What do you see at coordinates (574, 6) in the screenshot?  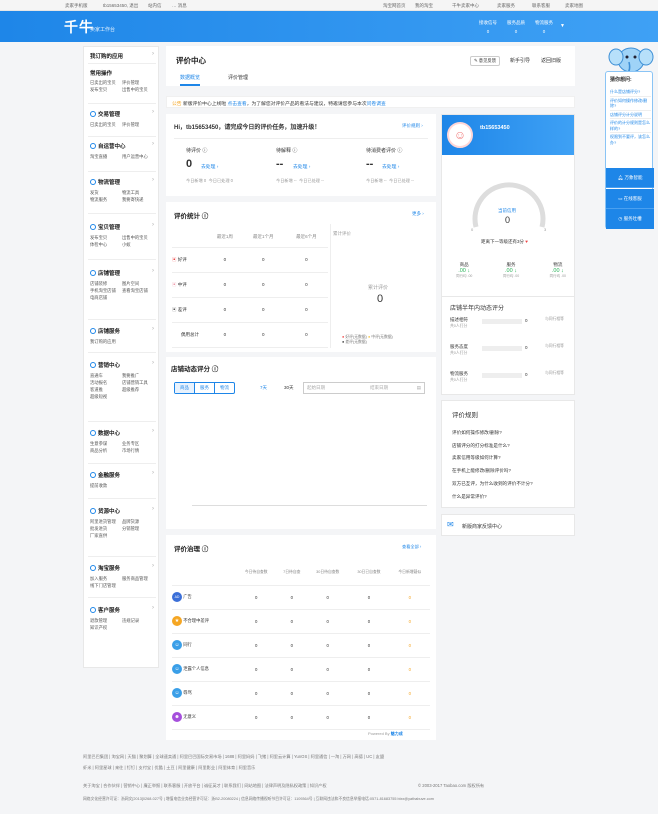 I see `seller-map-link: 卖家地图` at bounding box center [574, 6].